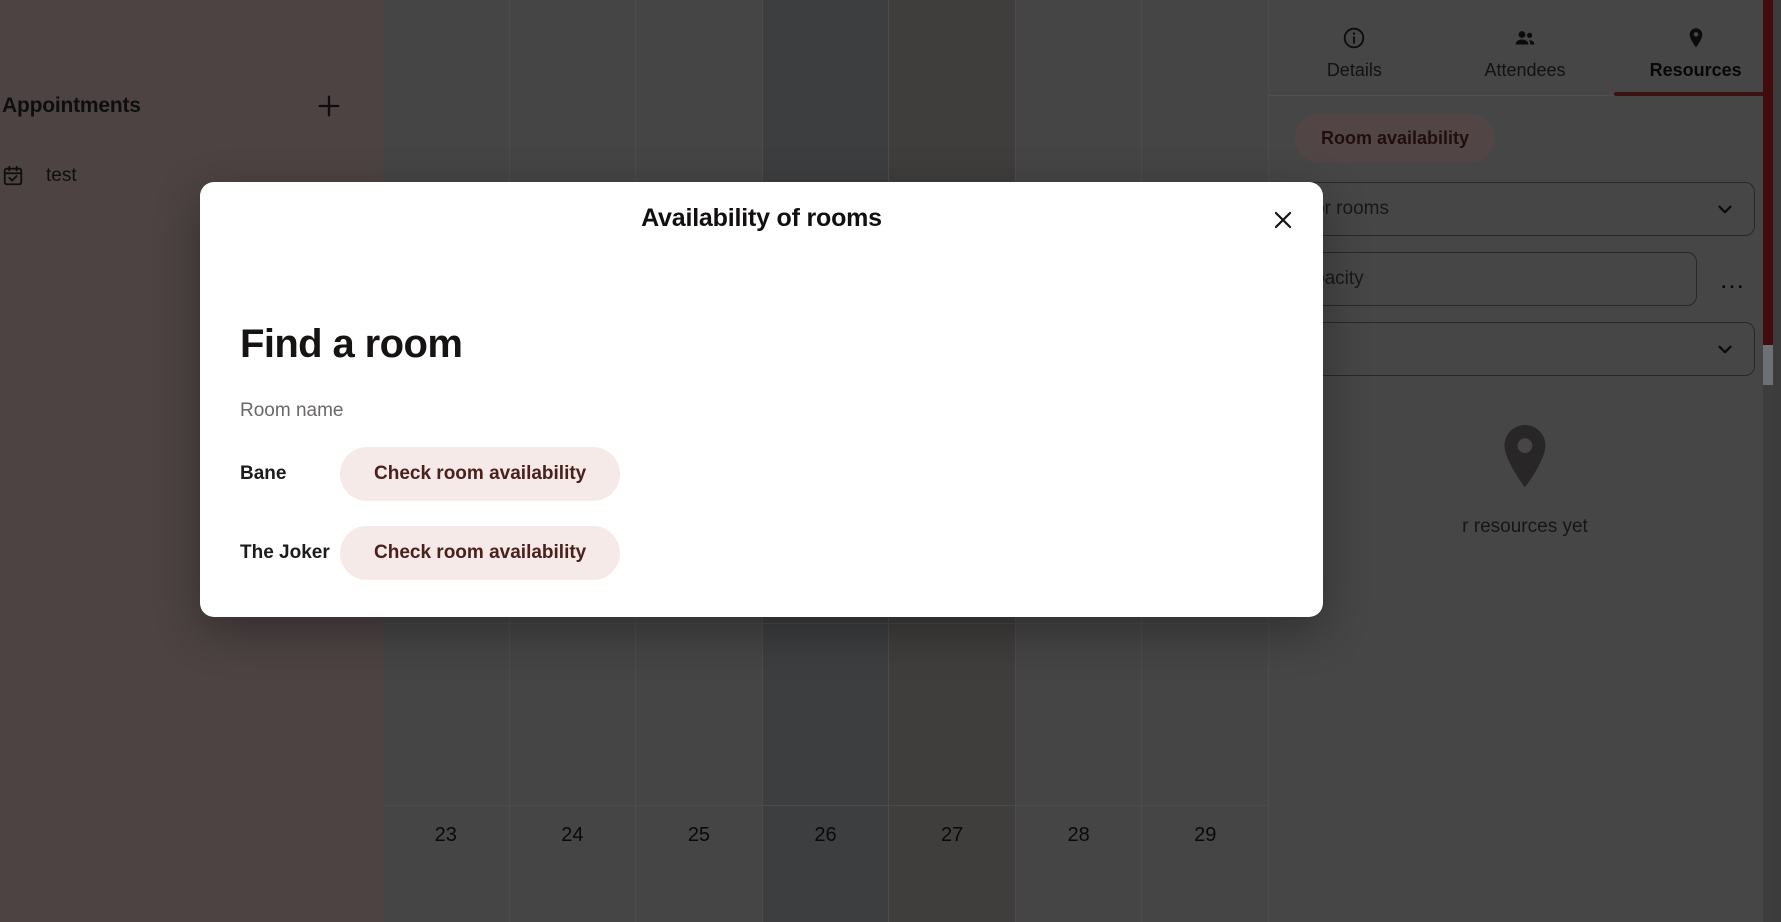 The width and height of the screenshot is (1781, 922). Describe the element at coordinates (351, 344) in the screenshot. I see `find-a-room-heading: Find a room` at that location.